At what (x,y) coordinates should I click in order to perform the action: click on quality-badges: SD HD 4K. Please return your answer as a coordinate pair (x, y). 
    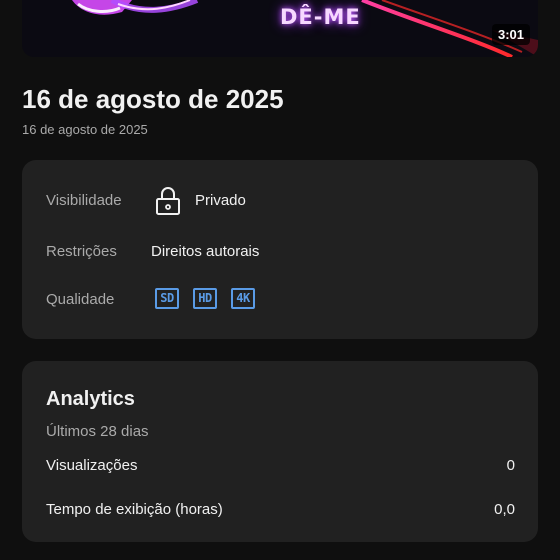
    Looking at the image, I should click on (205, 298).